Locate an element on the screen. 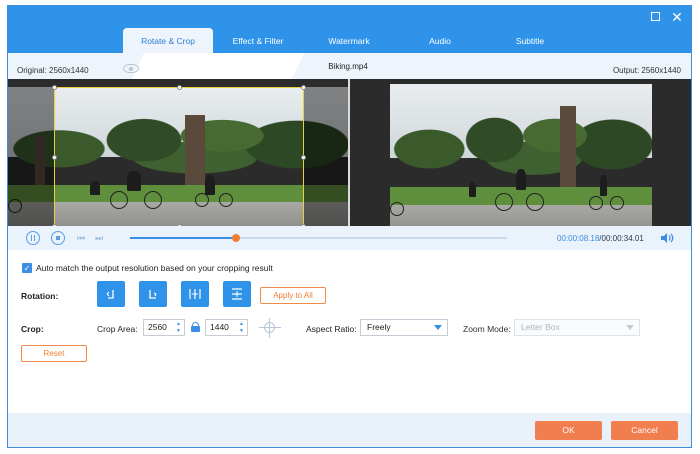 The height and width of the screenshot is (454, 700). crop-width-value: 2560 is located at coordinates (157, 327).